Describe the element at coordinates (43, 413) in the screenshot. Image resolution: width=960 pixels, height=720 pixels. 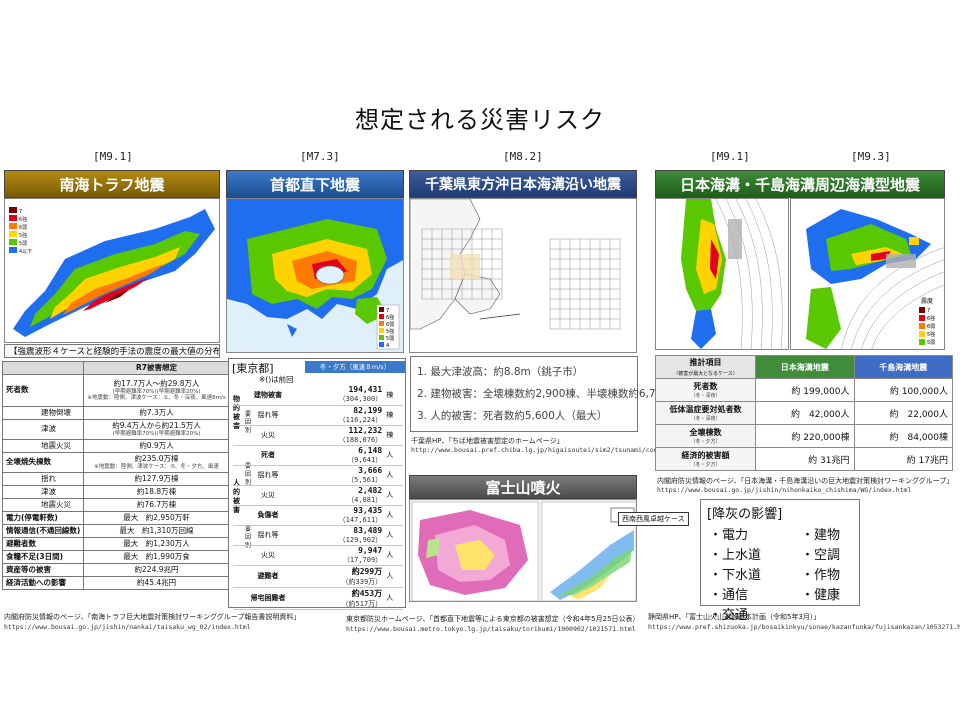
I see `nankai-row-label: 建物倒壊` at that location.